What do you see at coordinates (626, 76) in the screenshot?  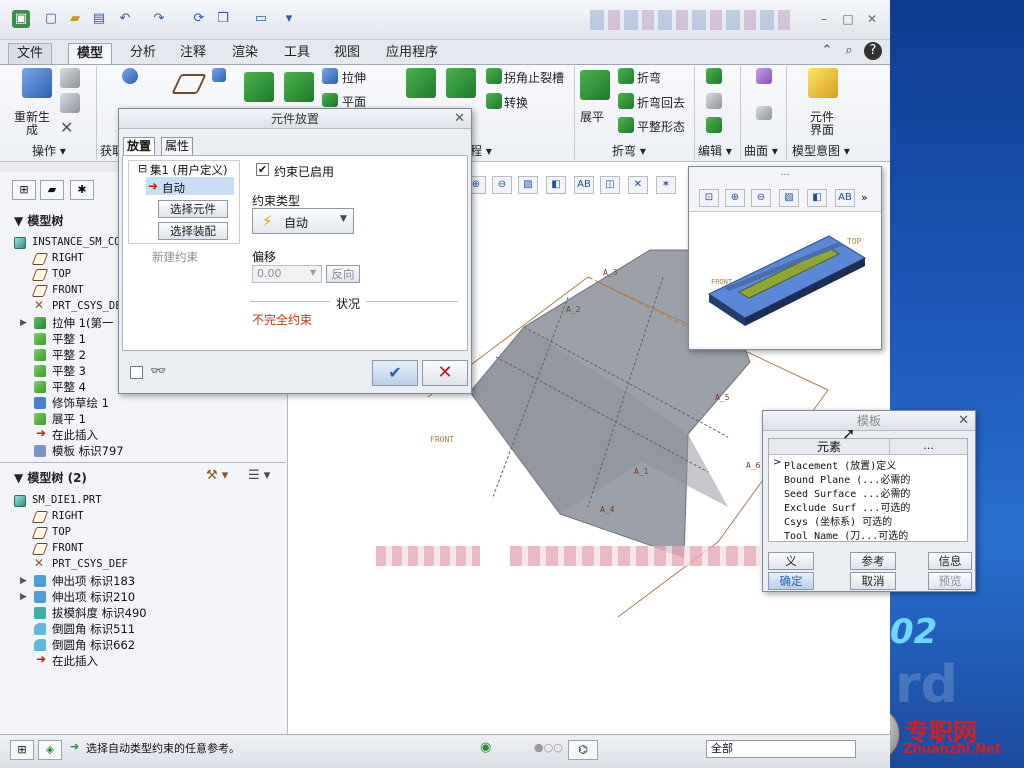 I see `fold-icon` at bounding box center [626, 76].